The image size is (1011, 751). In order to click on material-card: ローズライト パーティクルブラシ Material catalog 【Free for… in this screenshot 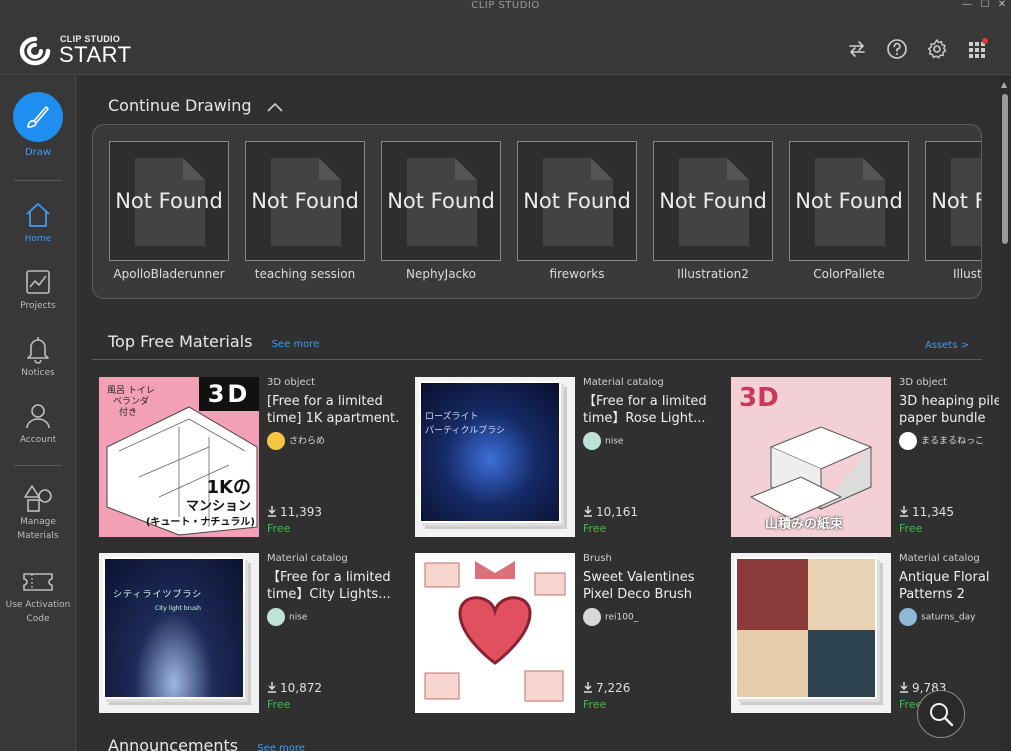, I will do `click(565, 457)`.